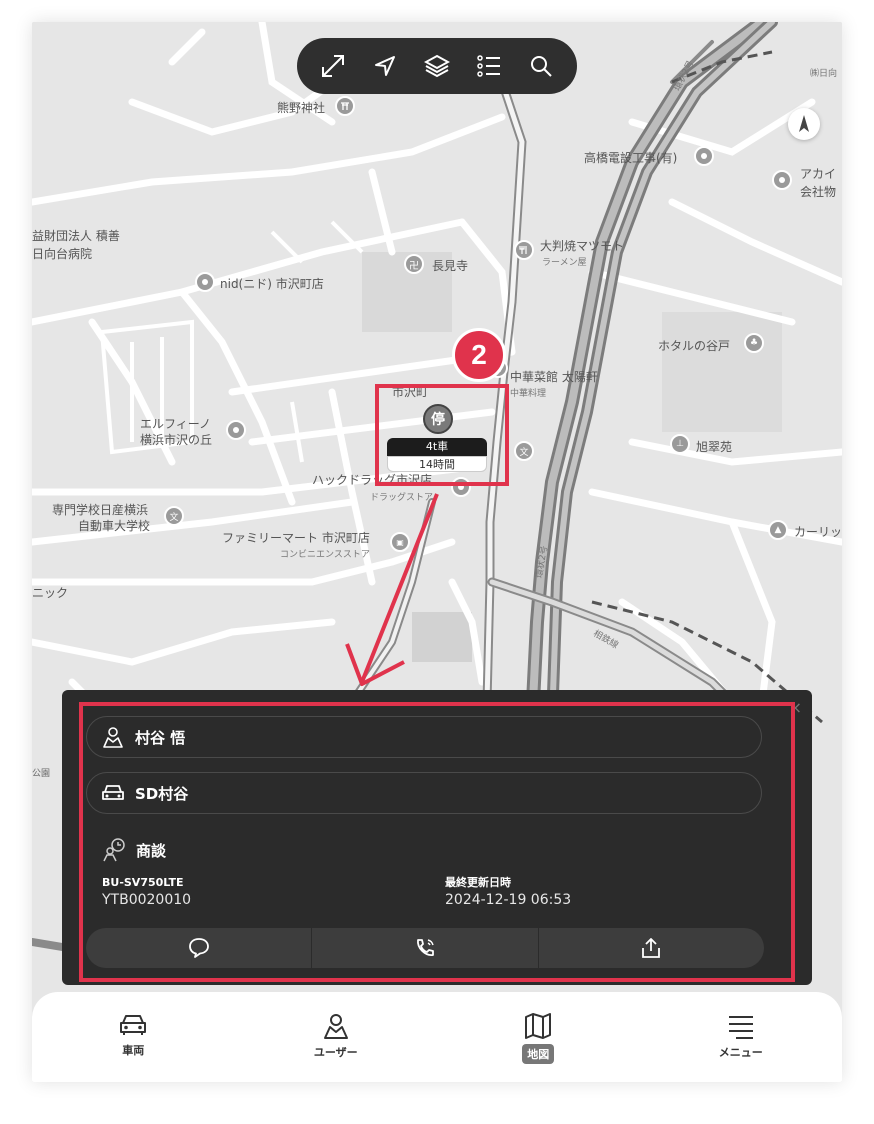 The height and width of the screenshot is (1124, 874). Describe the element at coordinates (133, 1050) in the screenshot. I see `nav-label-vehicles: 車両` at that location.